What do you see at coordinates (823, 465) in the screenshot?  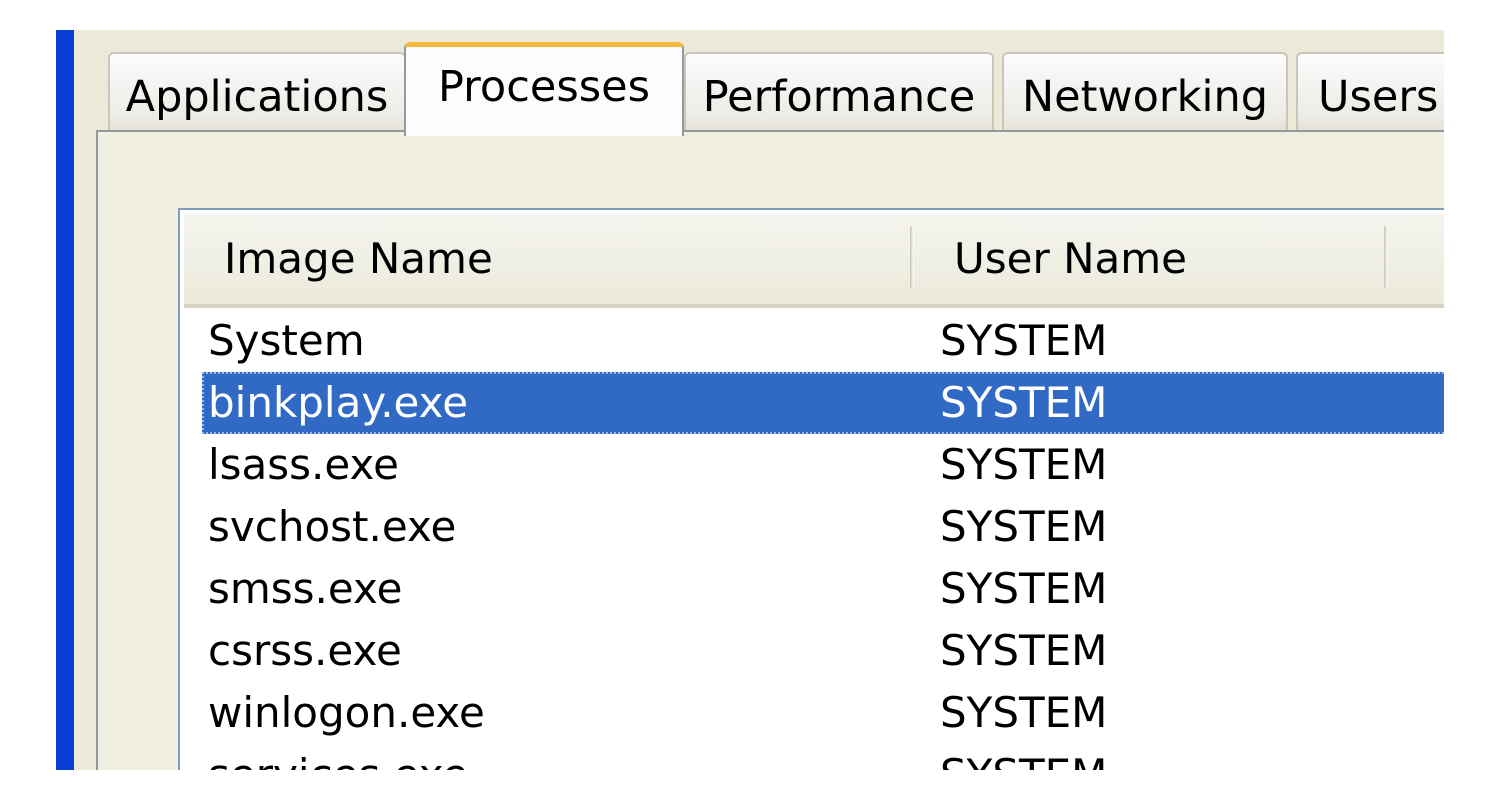 I see `table-row: lsass.exe SYSTEM` at bounding box center [823, 465].